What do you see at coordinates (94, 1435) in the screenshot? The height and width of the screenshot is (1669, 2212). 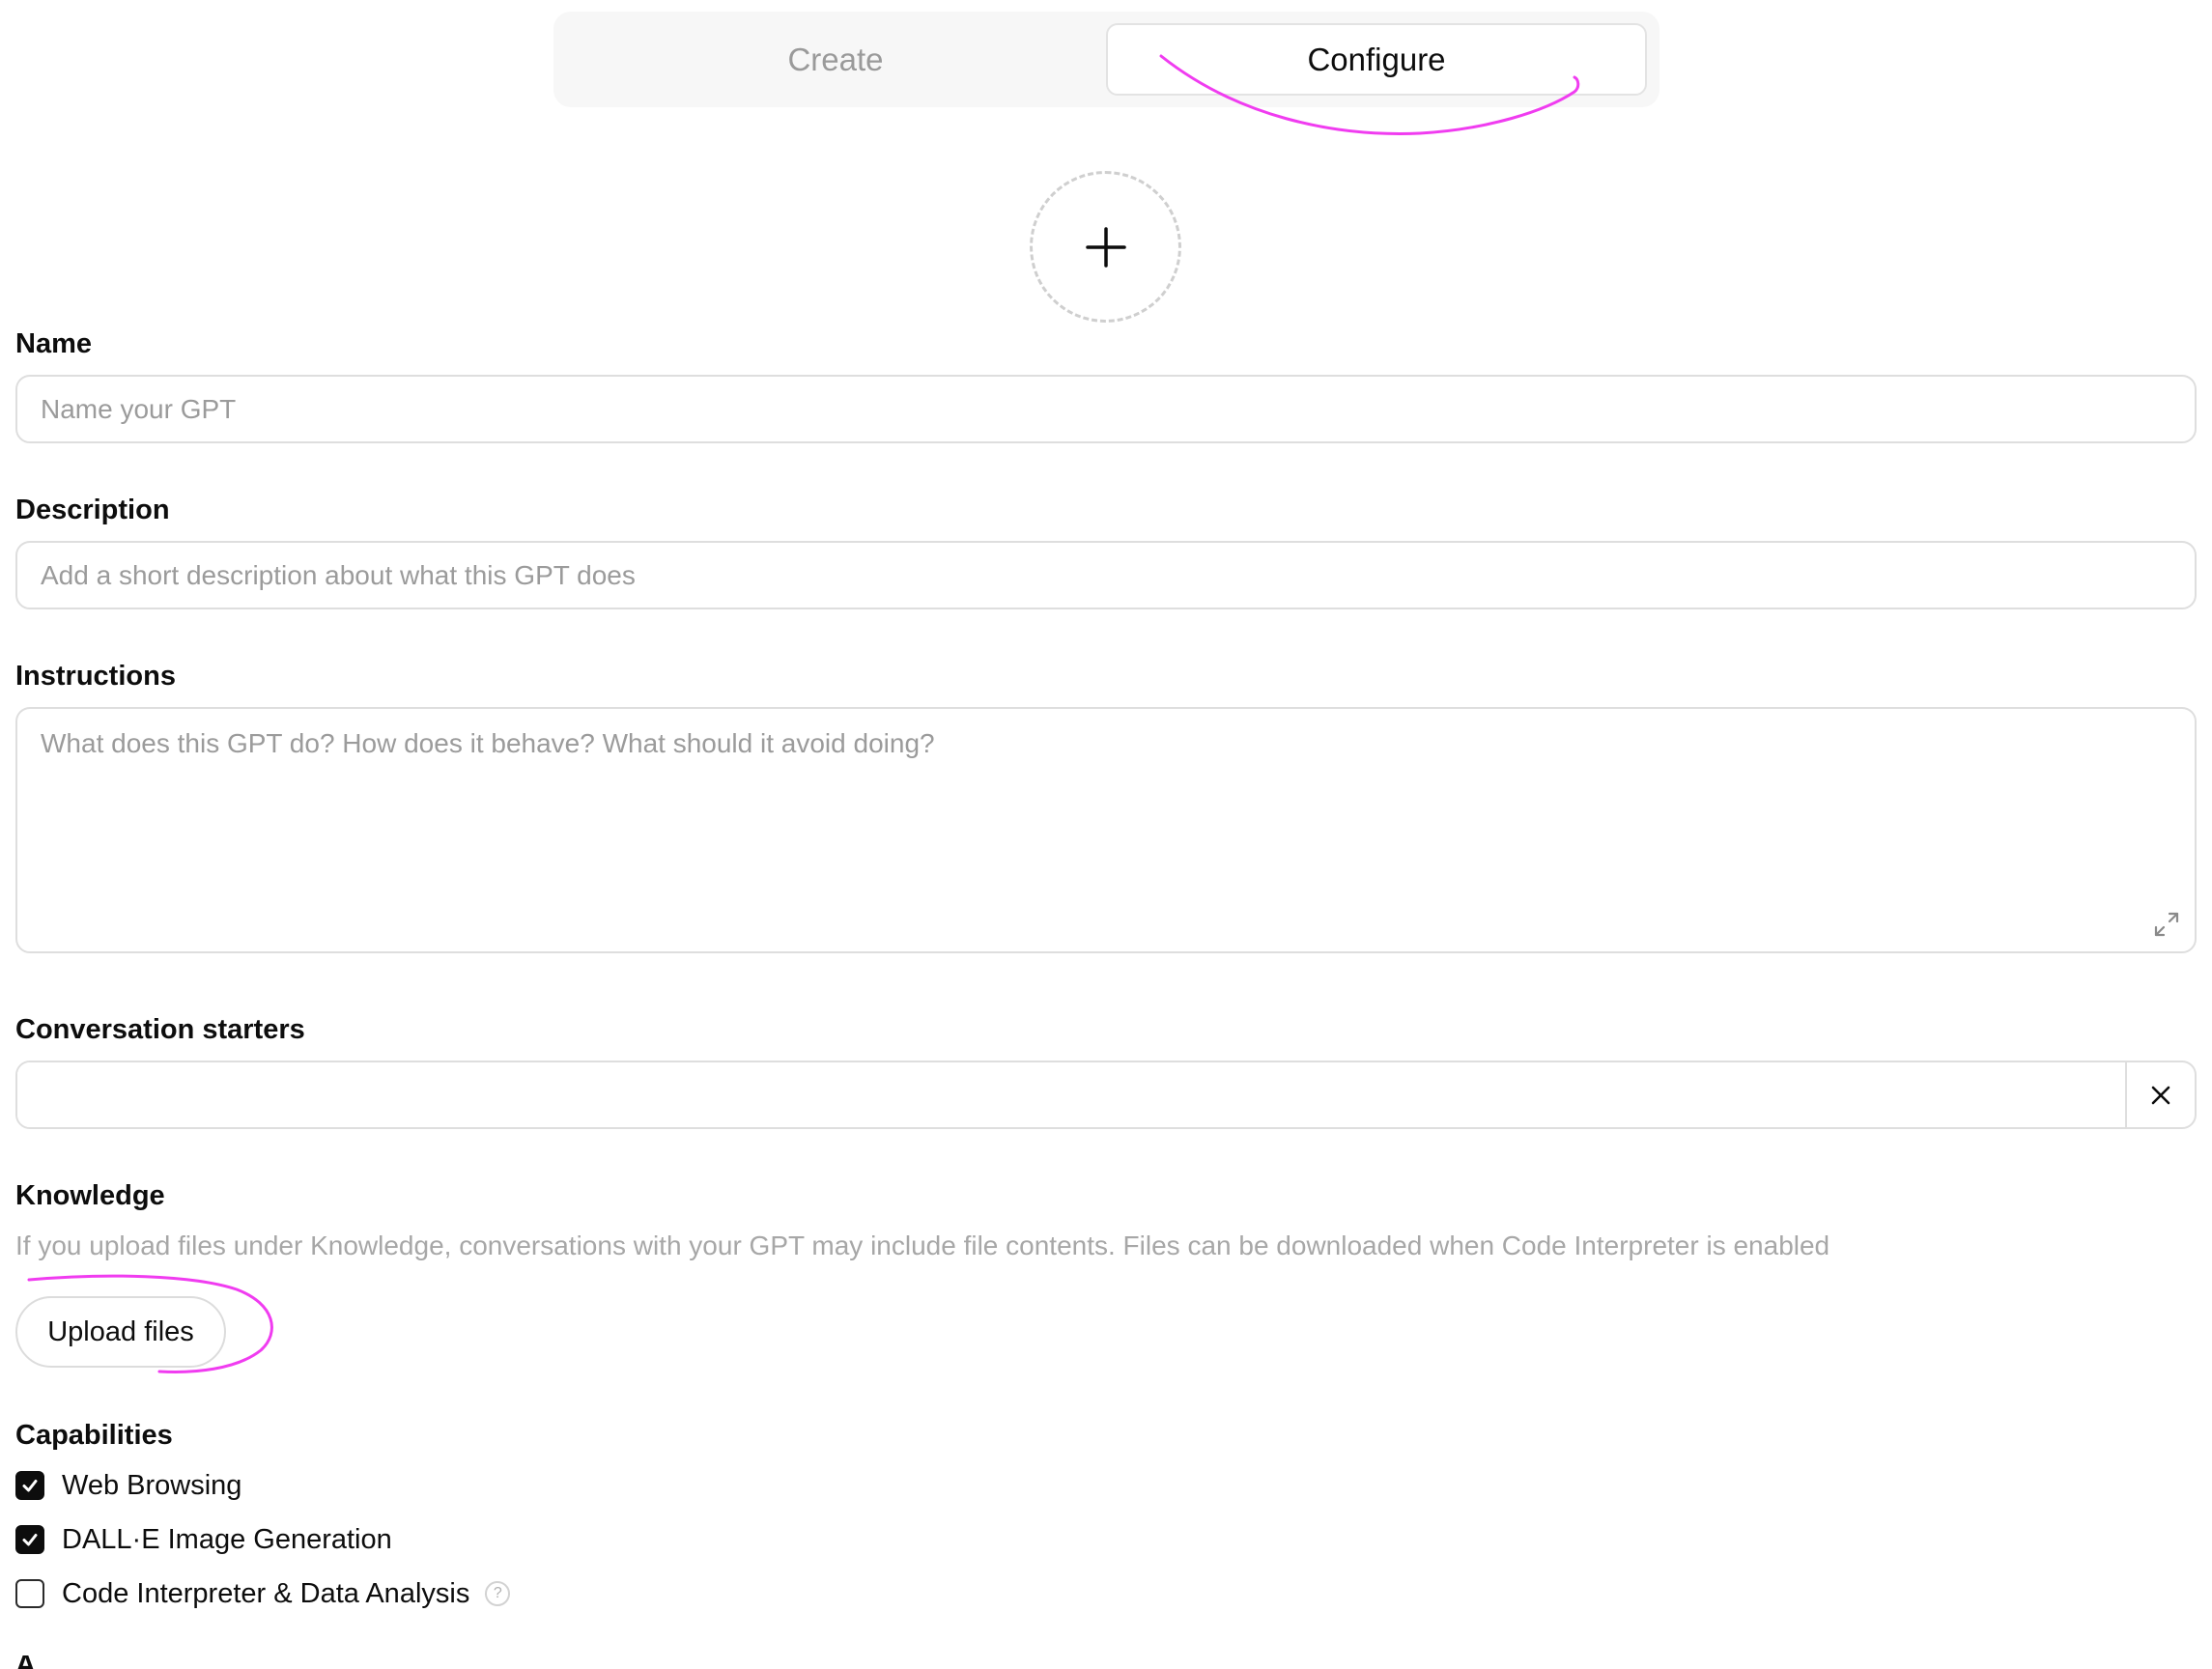 I see `capabilities-label: Capabilities` at bounding box center [94, 1435].